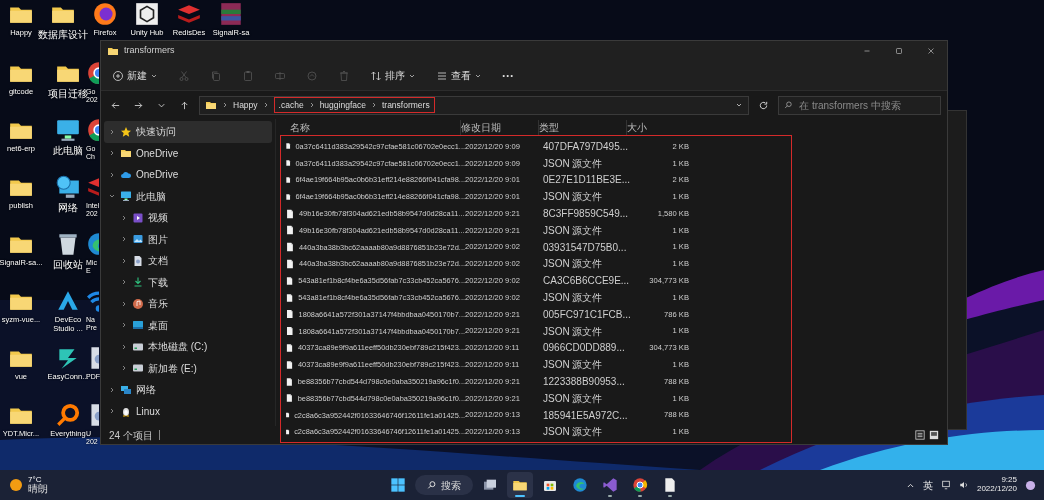 The width and height of the screenshot is (1044, 500). What do you see at coordinates (393, 75) in the screenshot?
I see `sort-button: 排序` at bounding box center [393, 75].